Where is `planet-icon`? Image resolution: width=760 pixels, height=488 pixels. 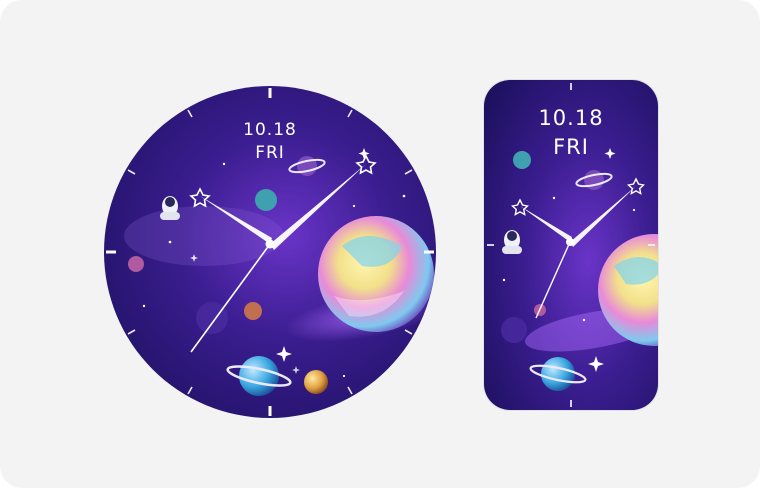 planet-icon is located at coordinates (266, 200).